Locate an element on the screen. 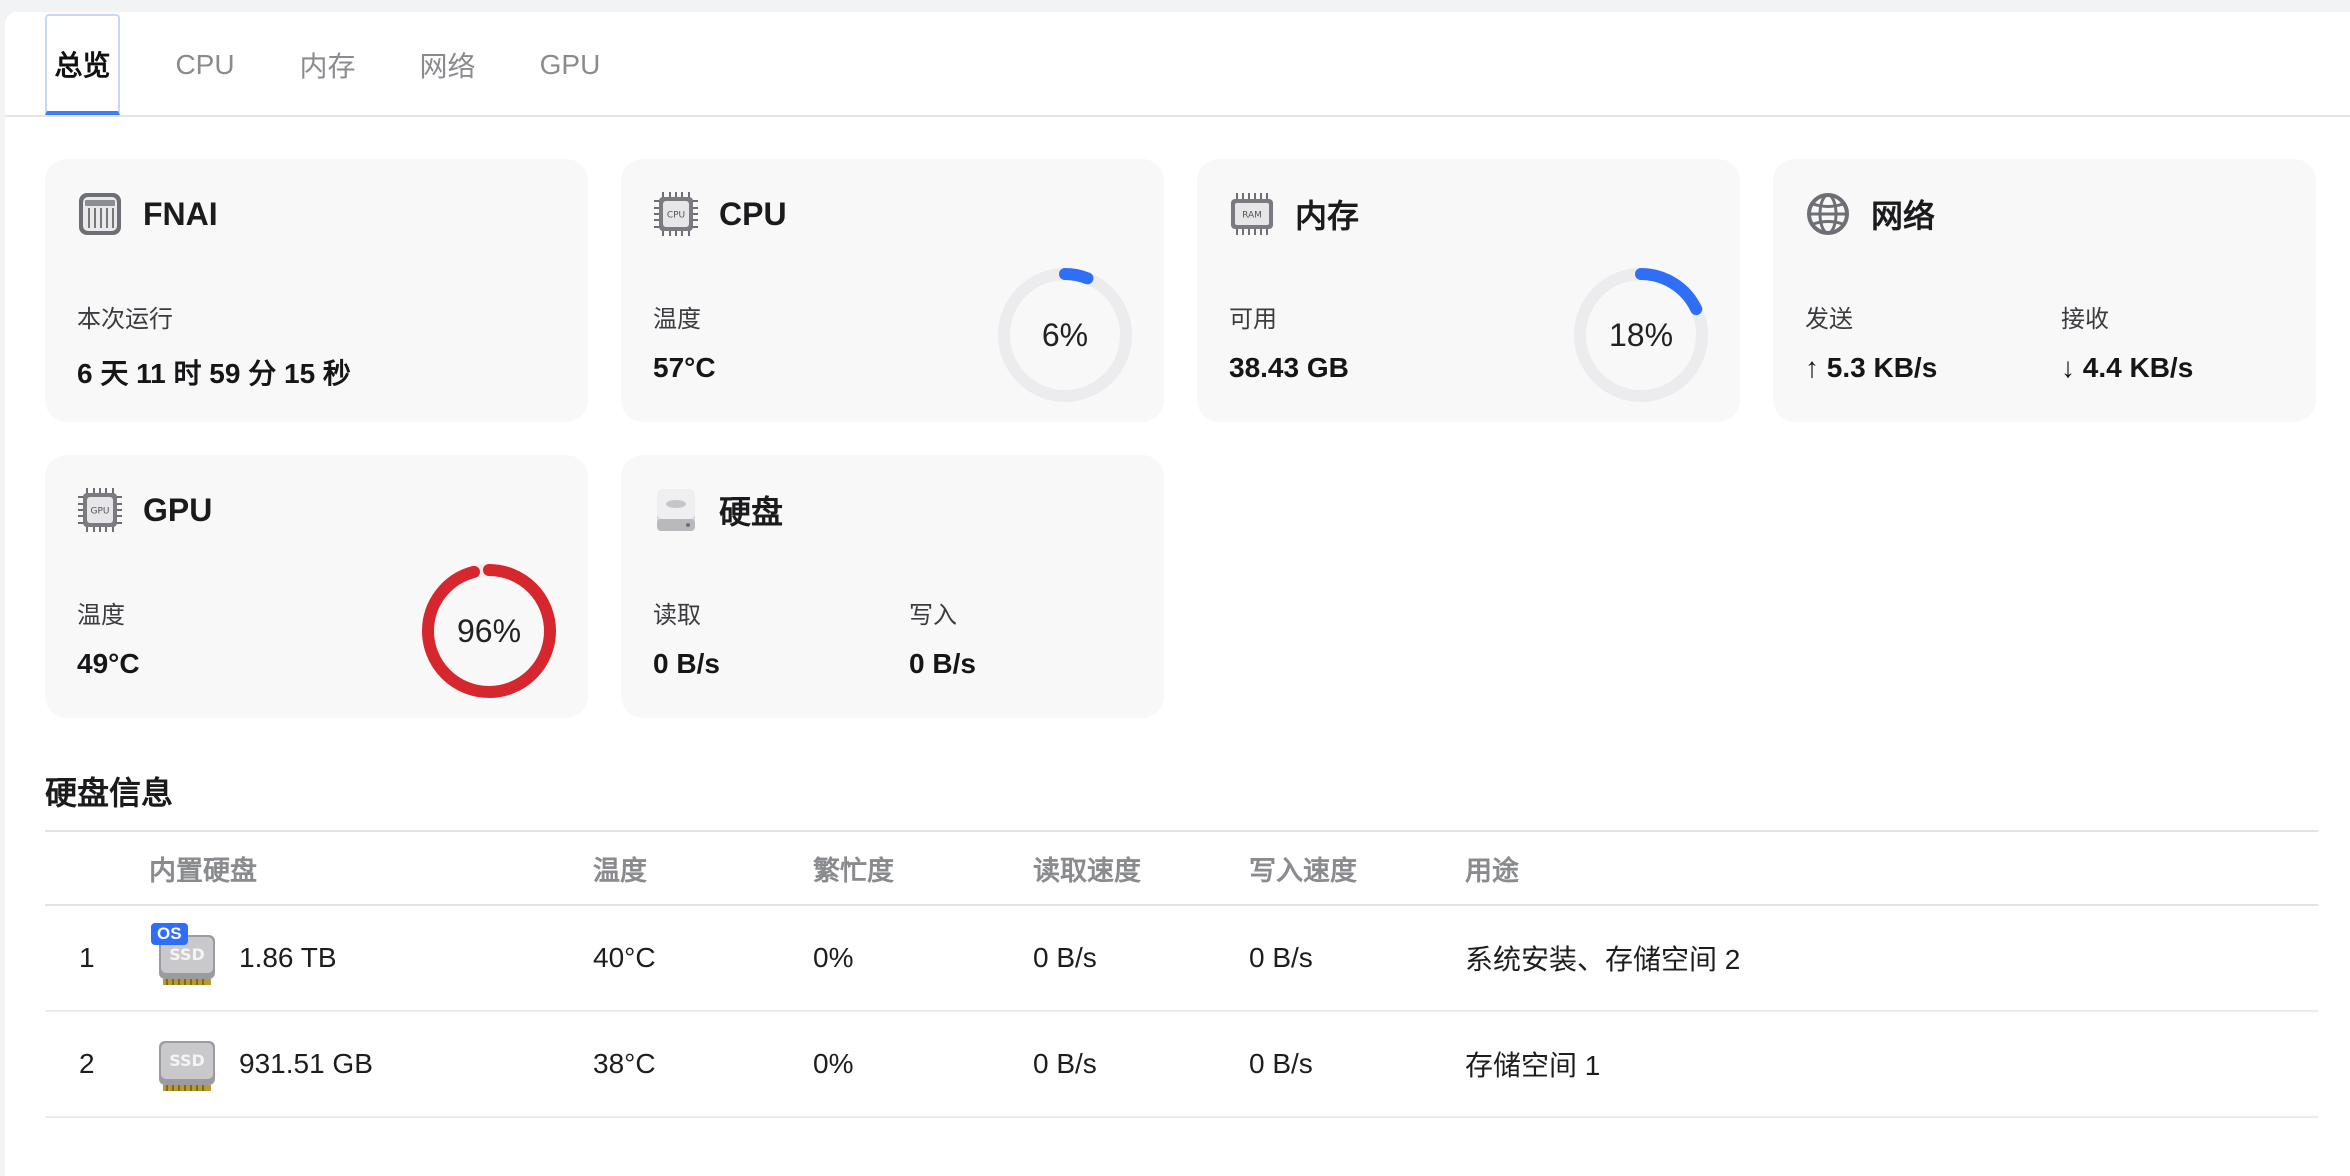 Image resolution: width=2350 pixels, height=1176 pixels. disk-table-header: 内置硬盘 温度 繁忙度 读取速度 写入速度 用途 is located at coordinates (1181, 868).